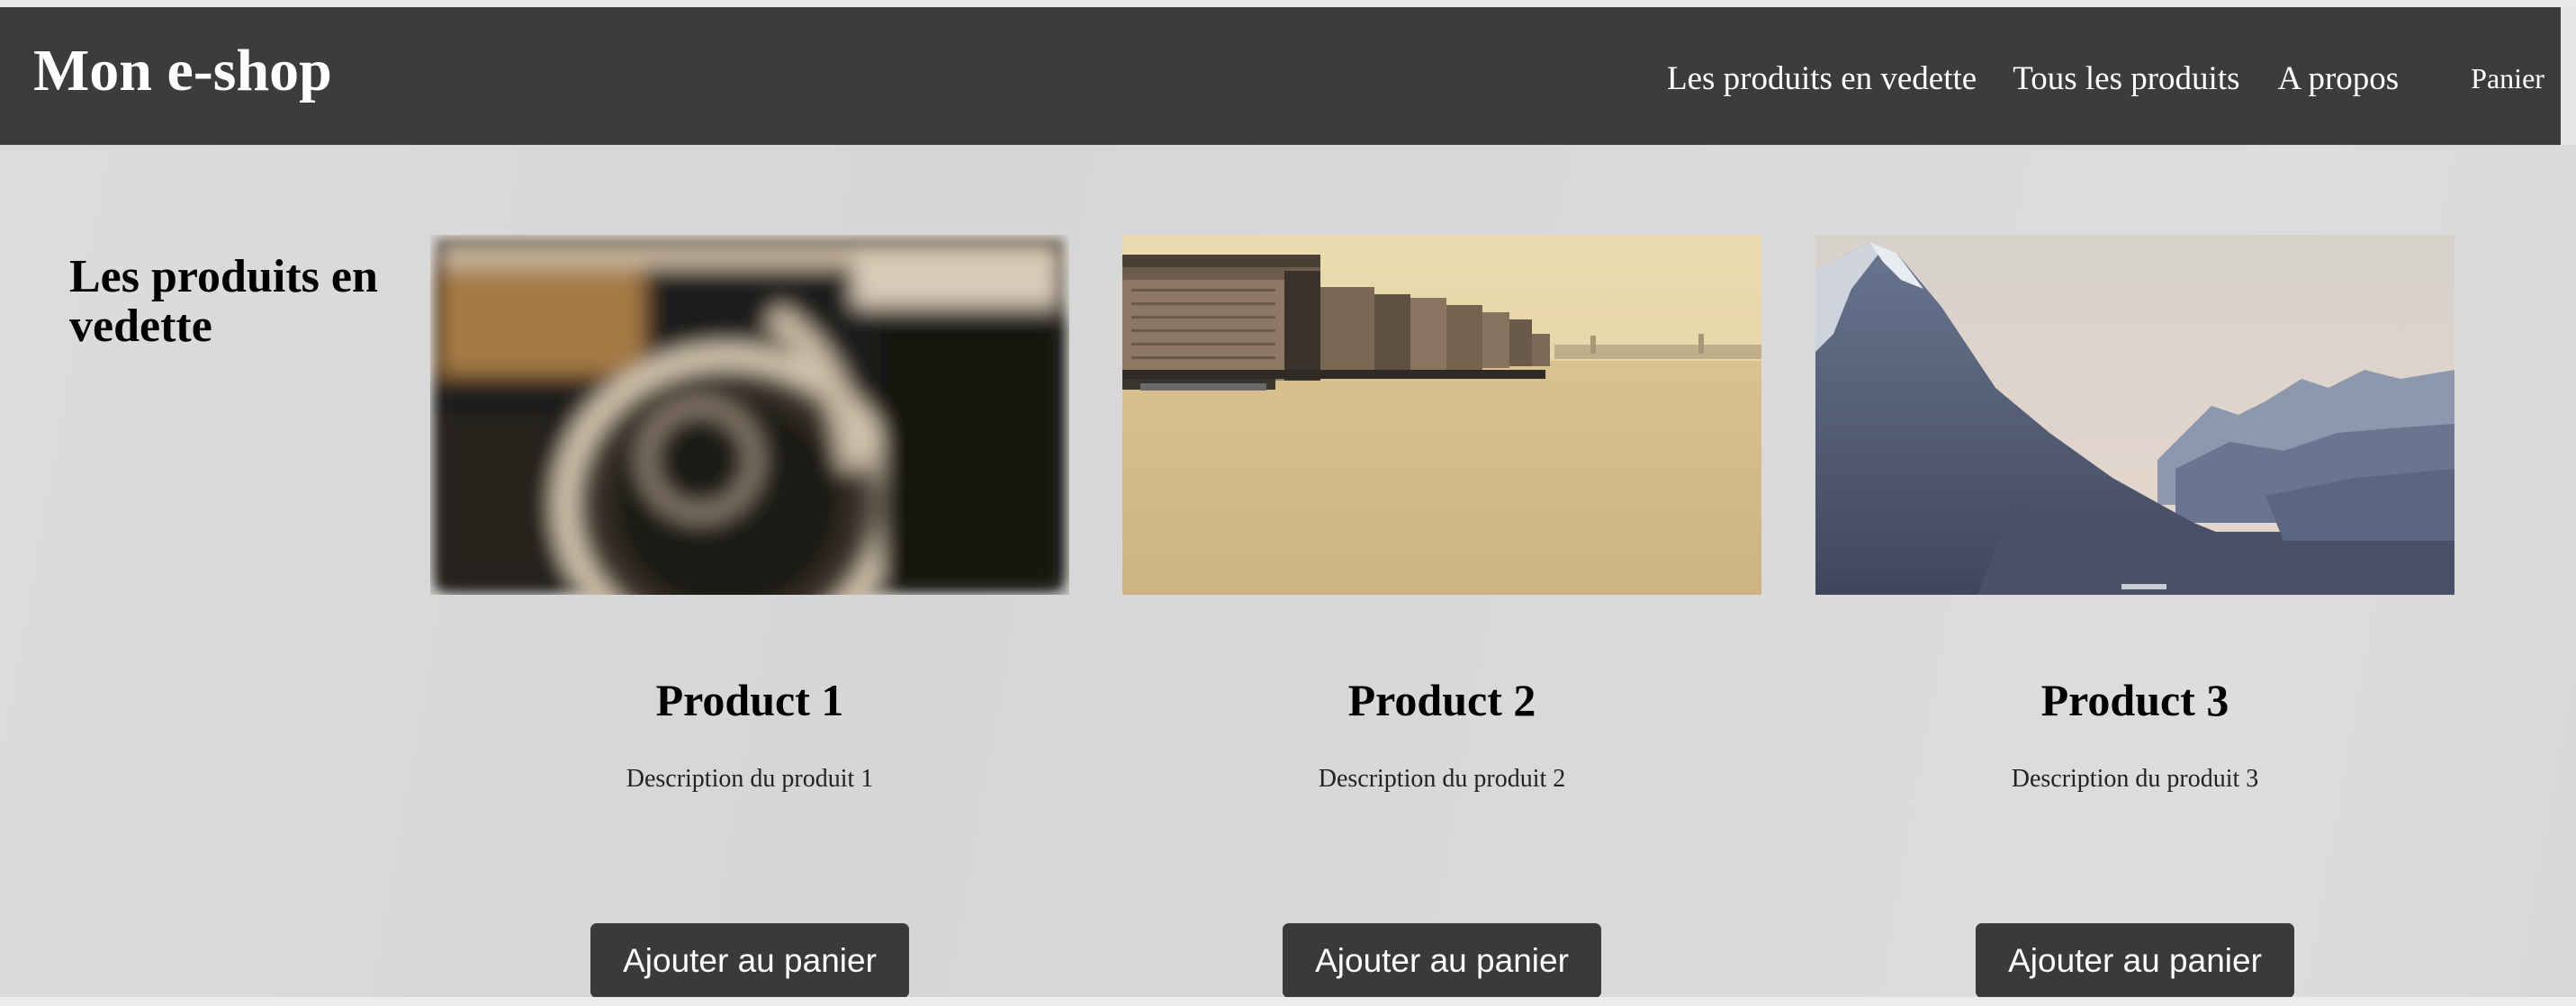  Describe the element at coordinates (2134, 415) in the screenshot. I see `product-image-mountains` at that location.